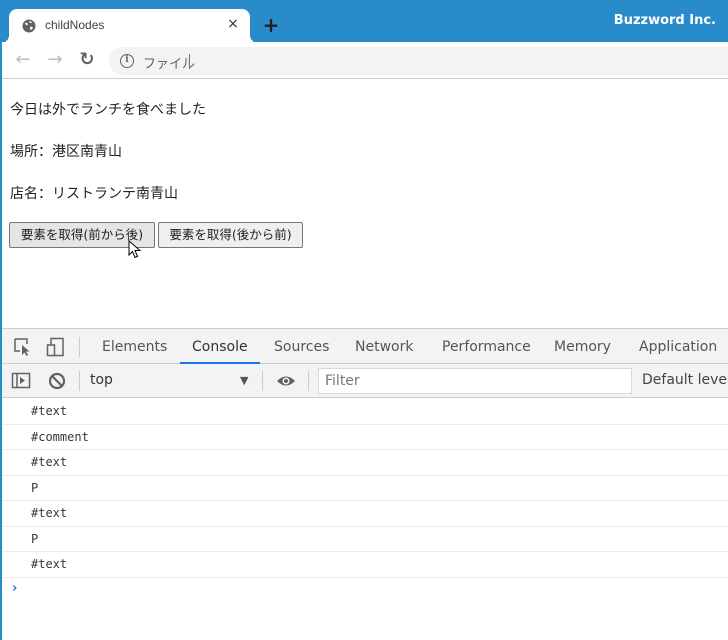 This screenshot has width=728, height=640. I want to click on tab-elements: Elements, so click(134, 346).